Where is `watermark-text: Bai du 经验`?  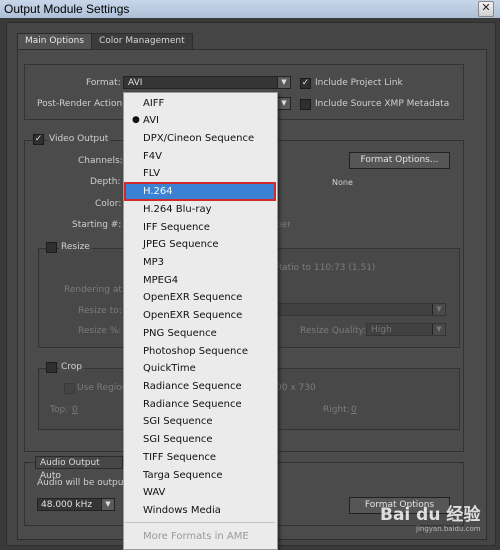
watermark-text: Bai du 经验 is located at coordinates (430, 515).